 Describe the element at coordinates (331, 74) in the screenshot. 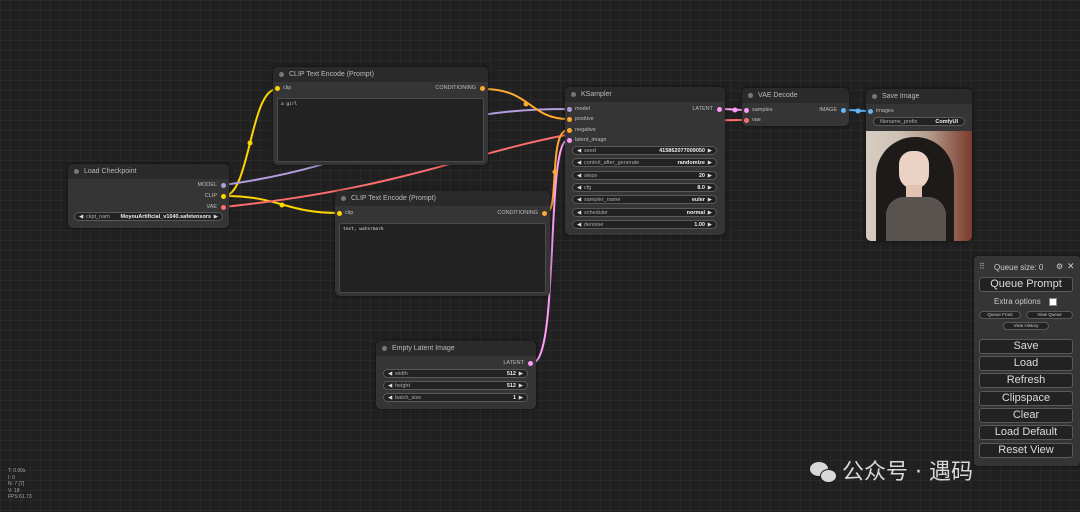

I see `node-title-text: CLIP Text Encode (Prompt)` at that location.